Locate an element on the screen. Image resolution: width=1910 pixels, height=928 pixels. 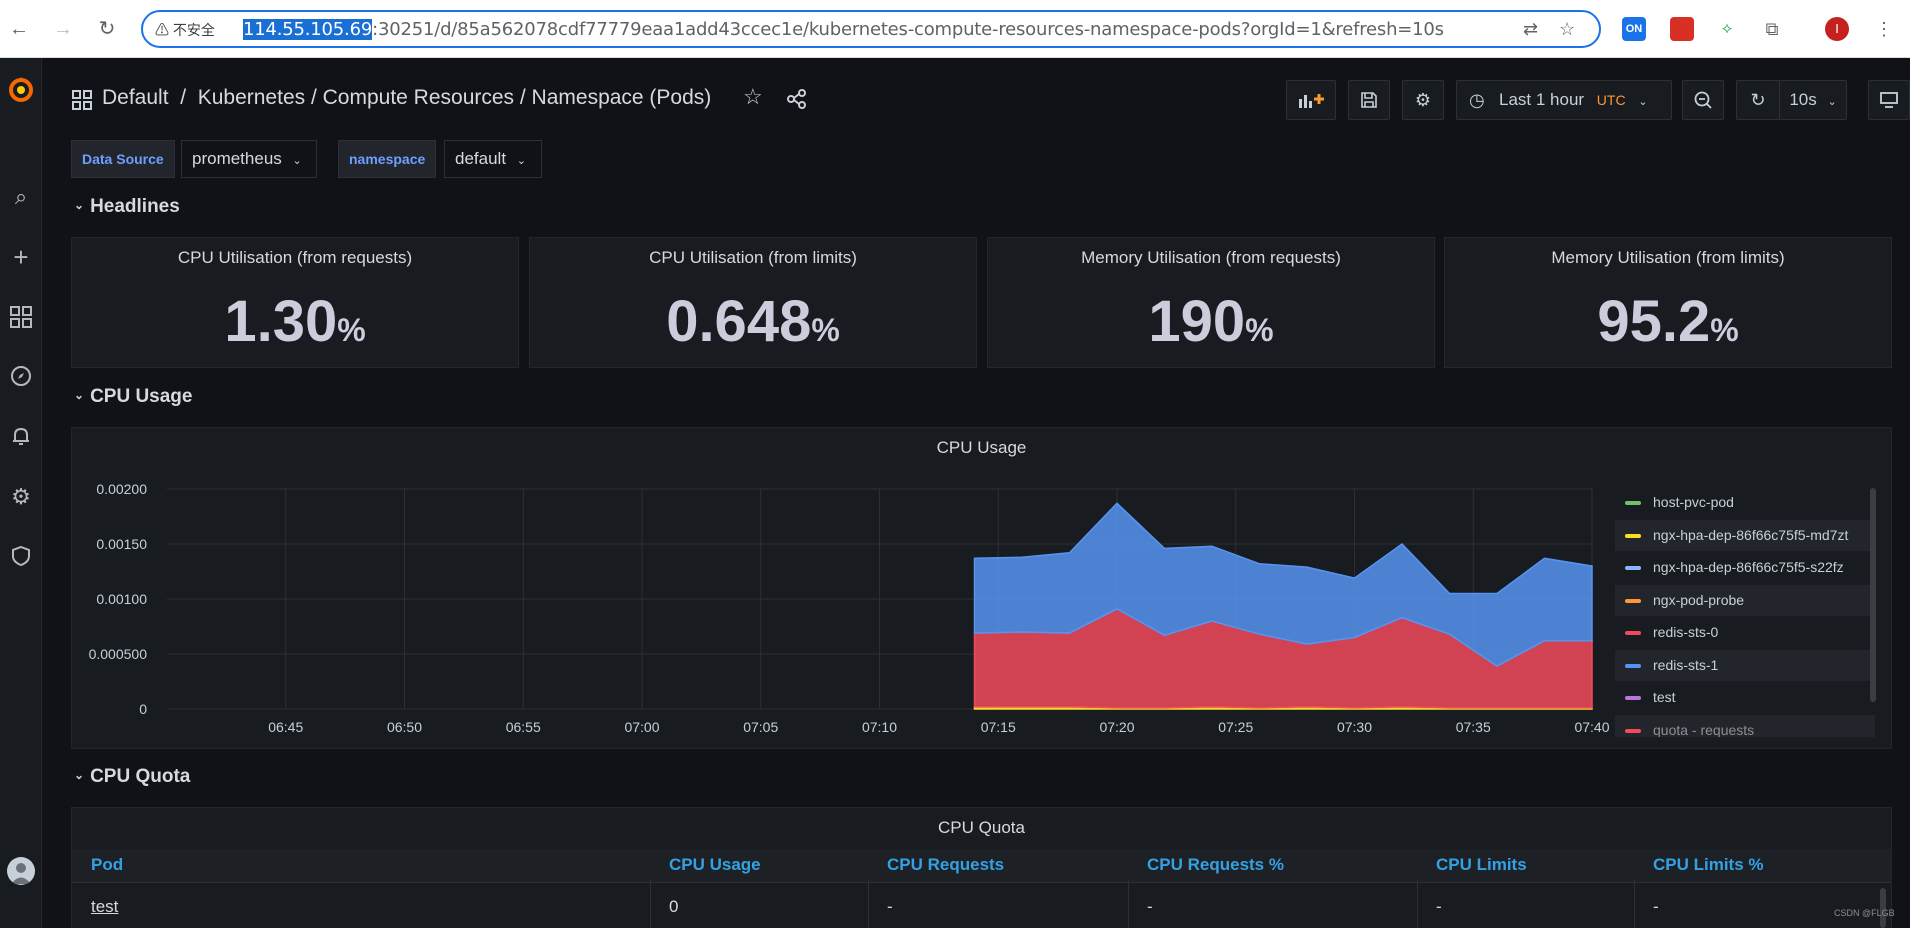
column-header-cpu-limits-pct: CPU Limits % is located at coordinates (1708, 865).